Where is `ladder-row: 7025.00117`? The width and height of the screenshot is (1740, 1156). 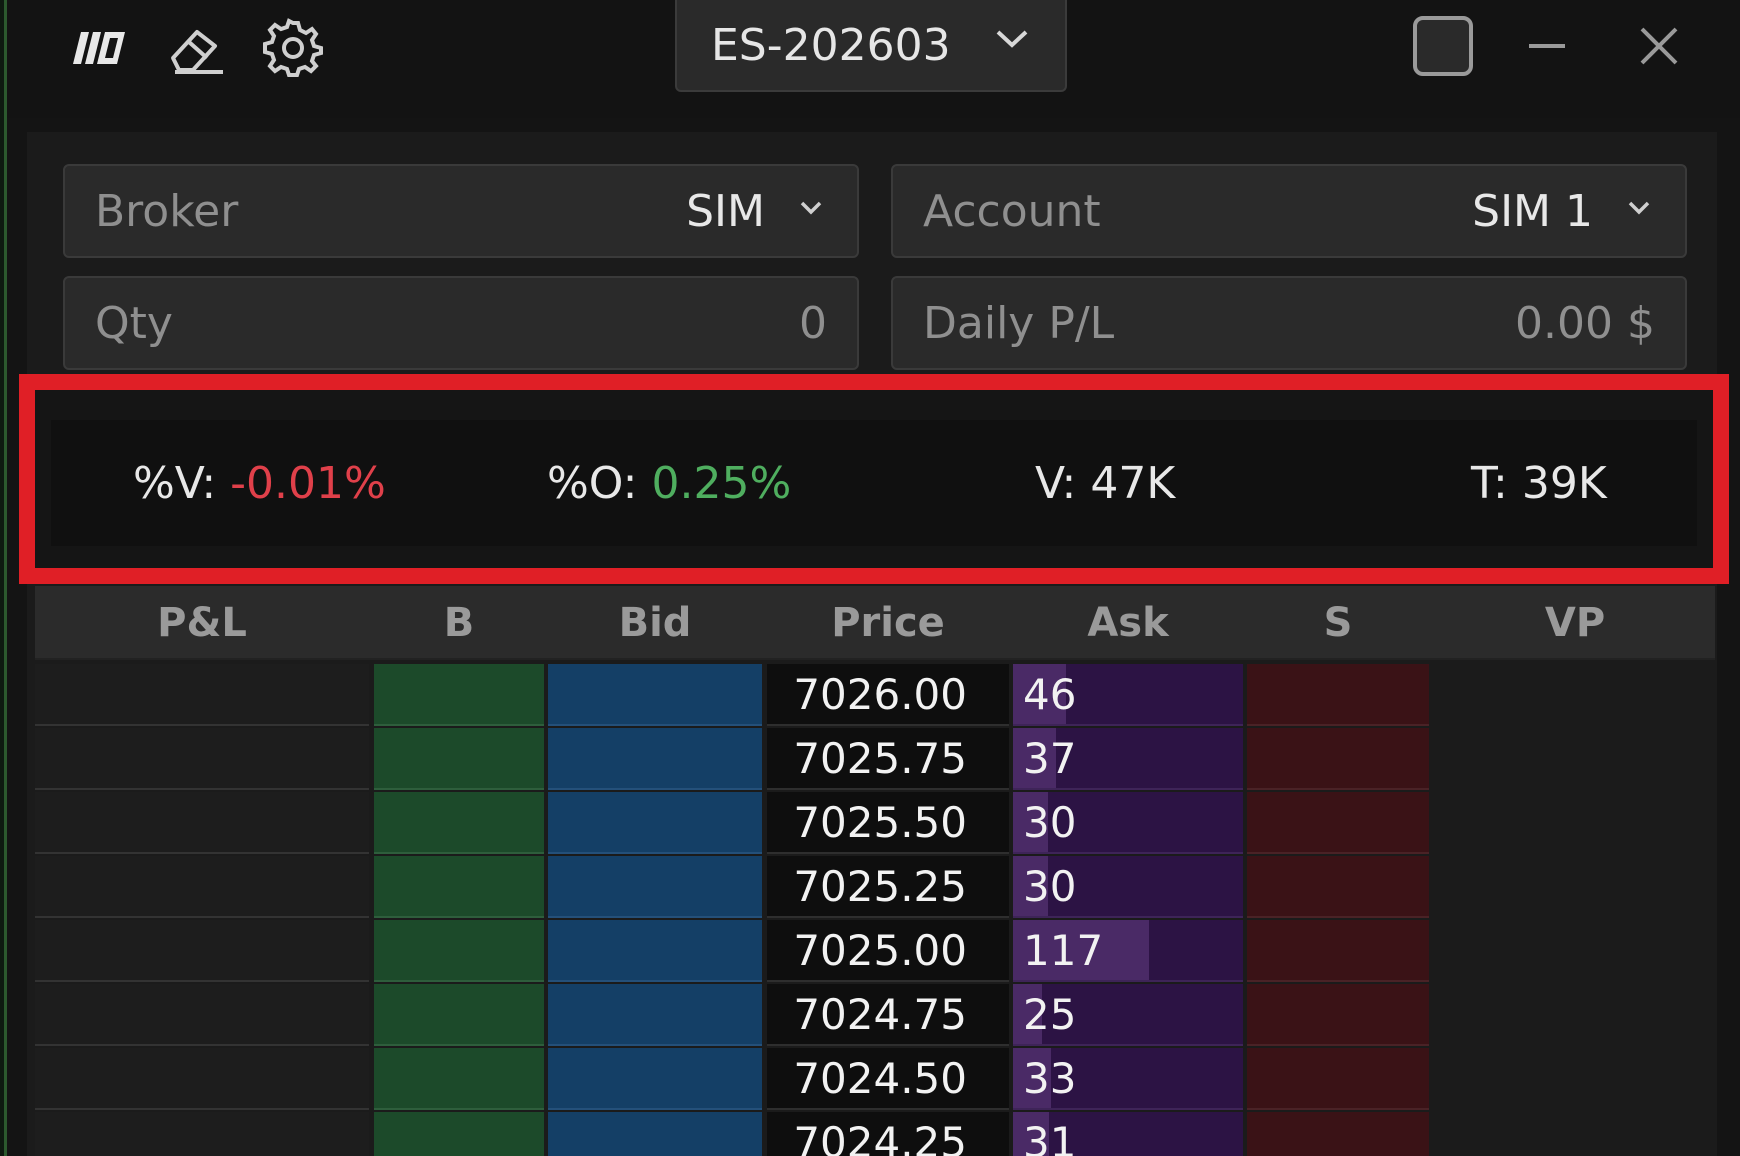 ladder-row: 7025.00117 is located at coordinates (875, 952).